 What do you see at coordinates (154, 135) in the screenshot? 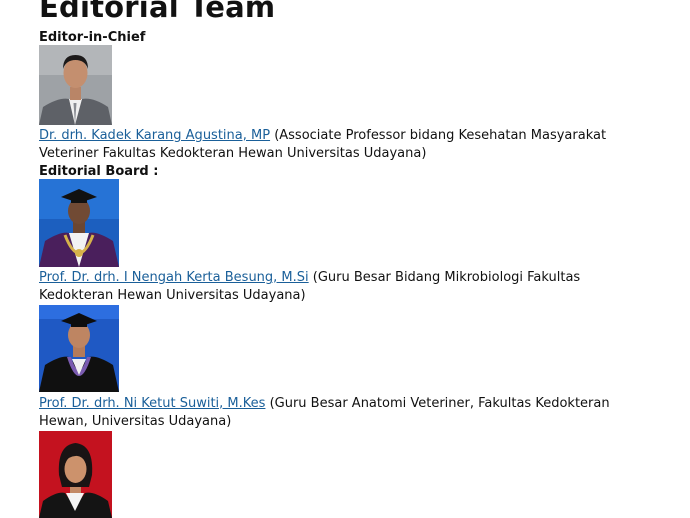
I see `editor-in-chief-name-link: Dr. drh. Kadek Karang Agustina, MP` at bounding box center [154, 135].